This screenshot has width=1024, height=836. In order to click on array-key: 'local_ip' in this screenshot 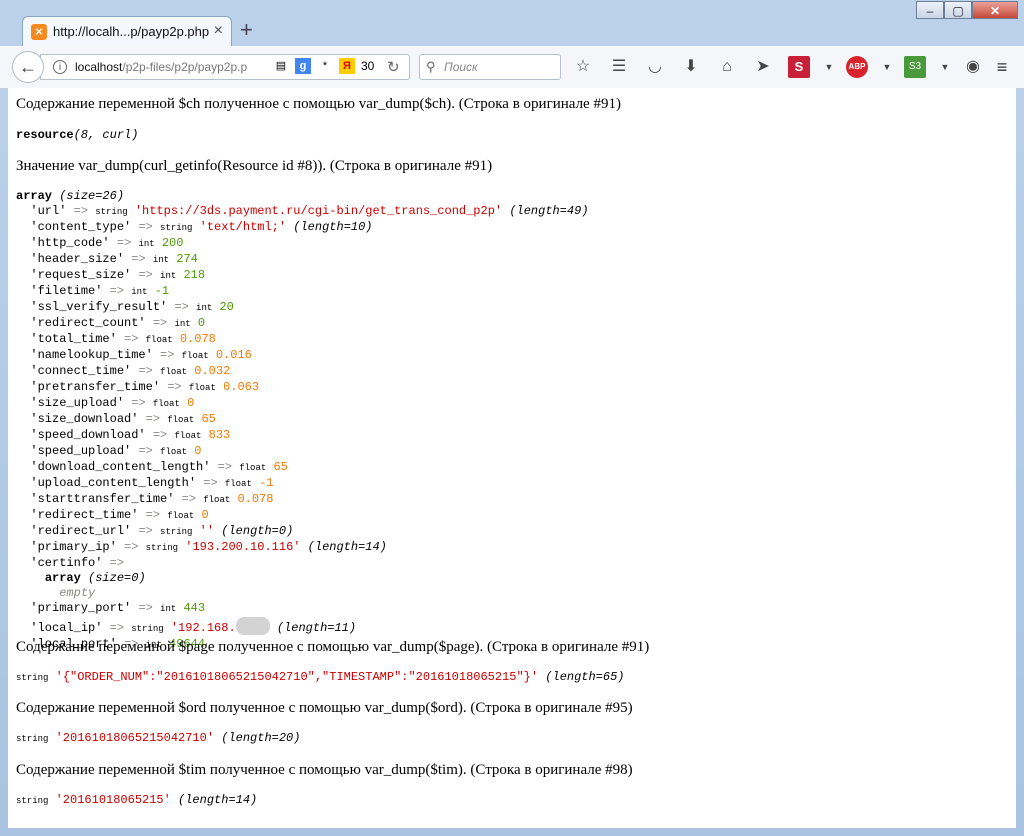, I will do `click(66, 628)`.